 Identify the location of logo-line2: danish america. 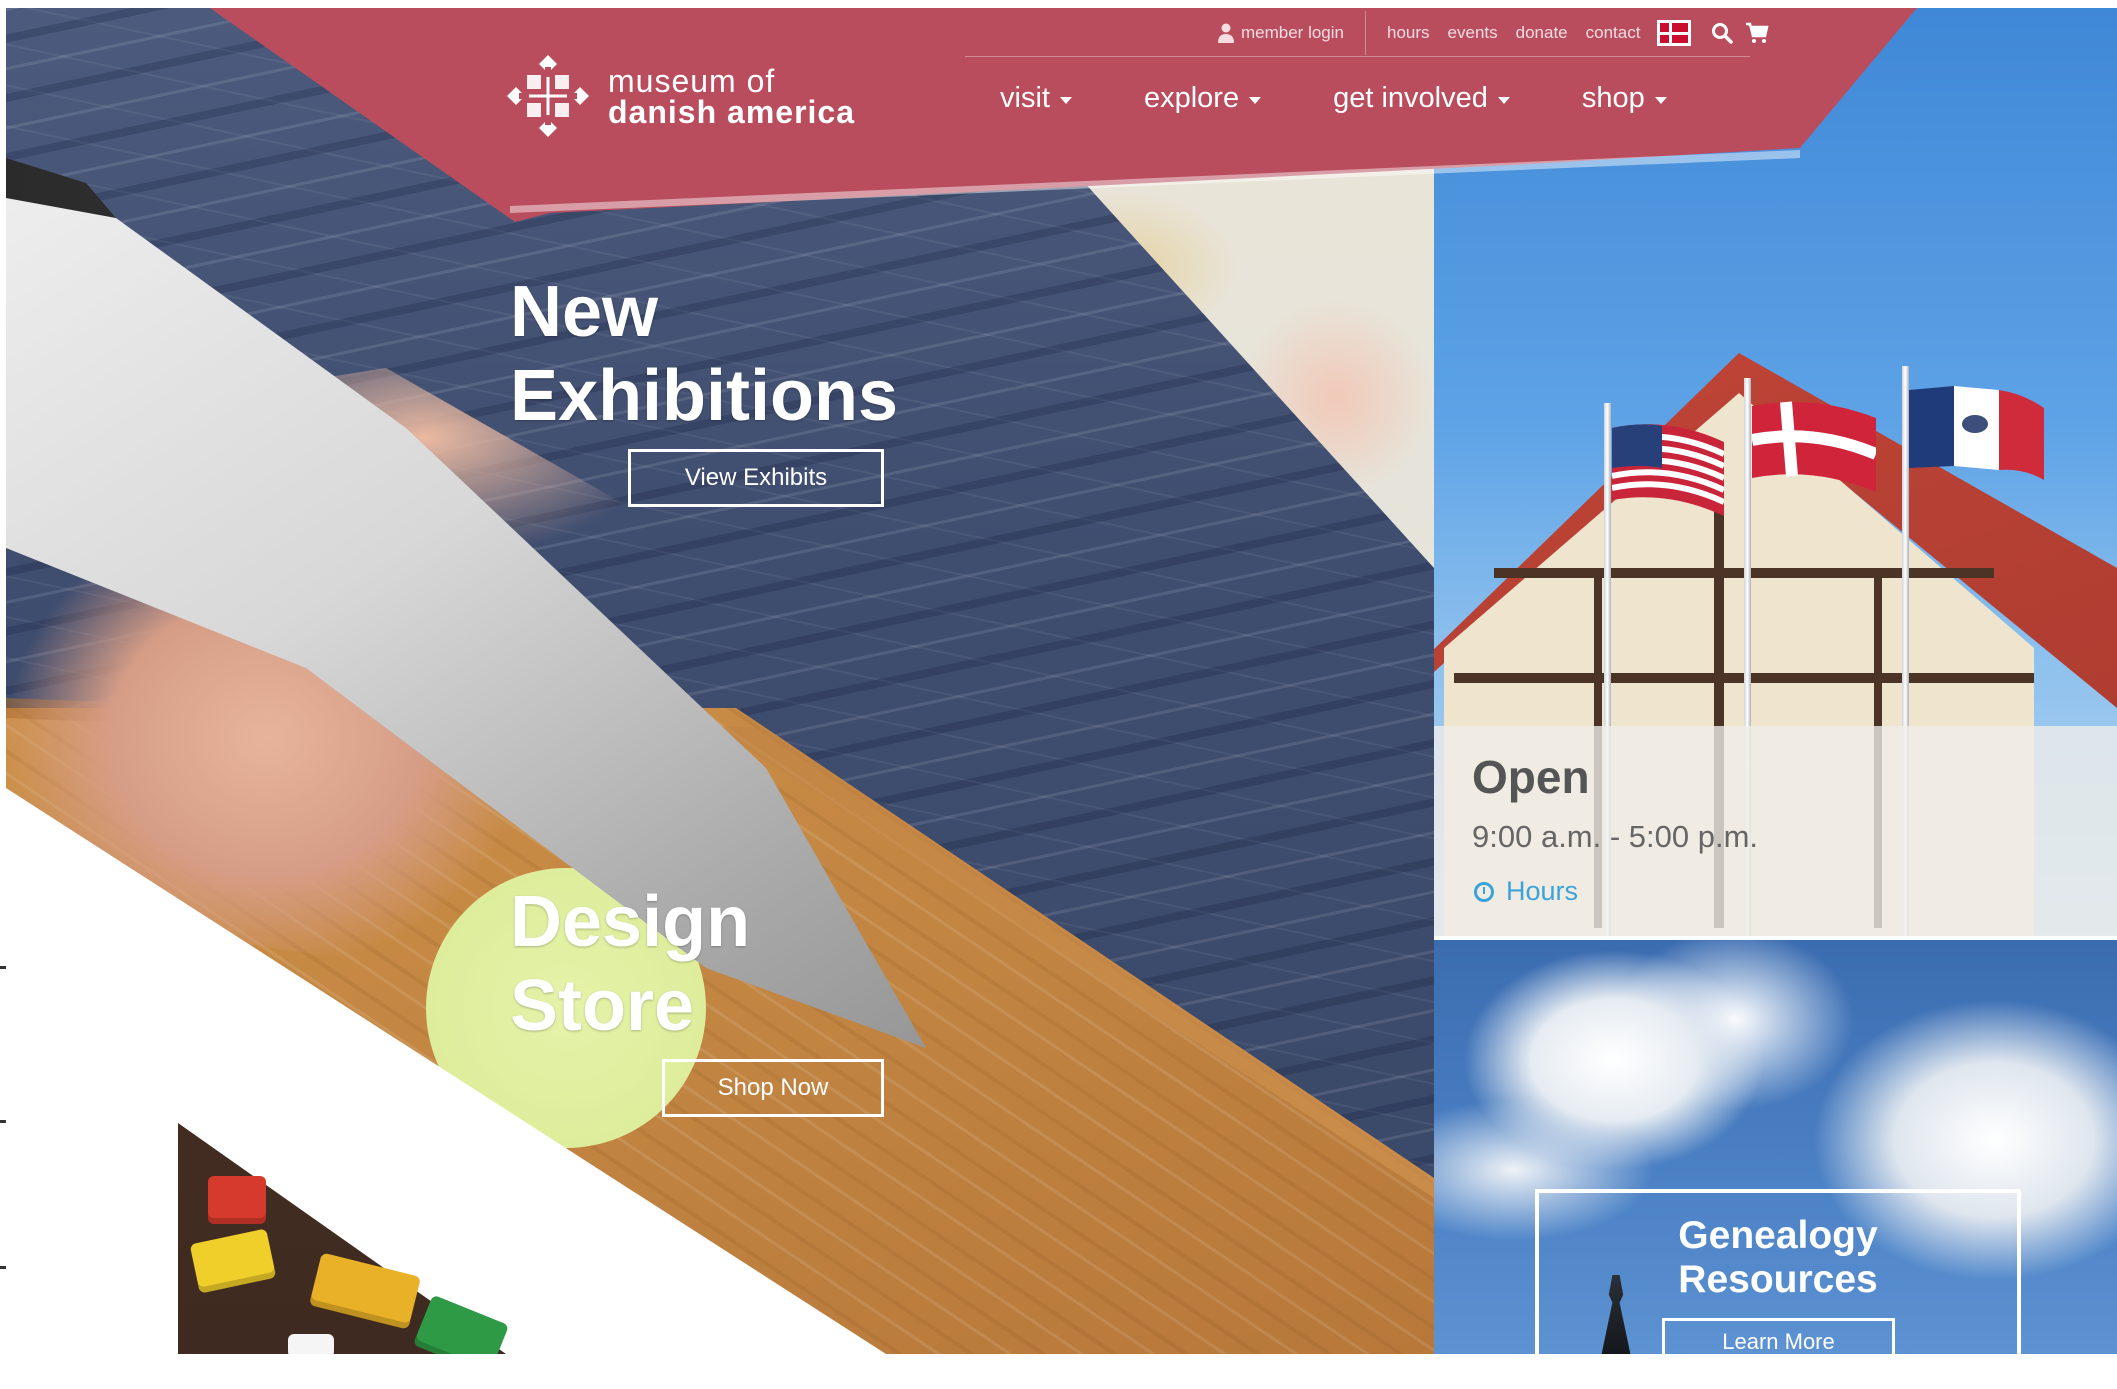
(731, 112).